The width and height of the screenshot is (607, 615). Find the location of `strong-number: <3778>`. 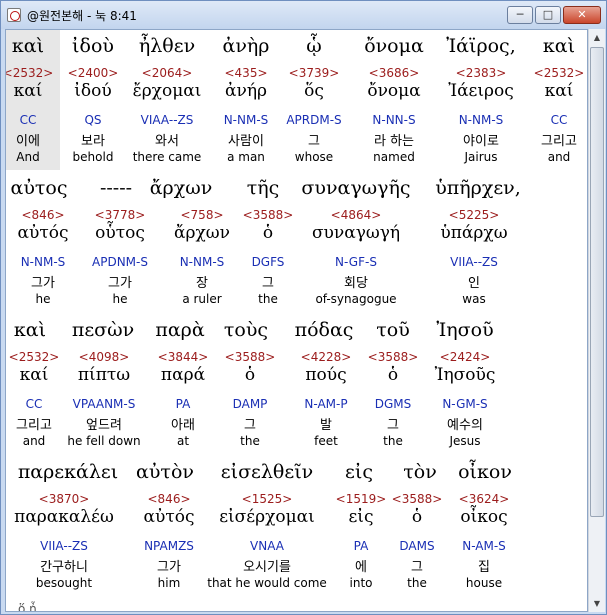

strong-number: <3778> is located at coordinates (120, 215).